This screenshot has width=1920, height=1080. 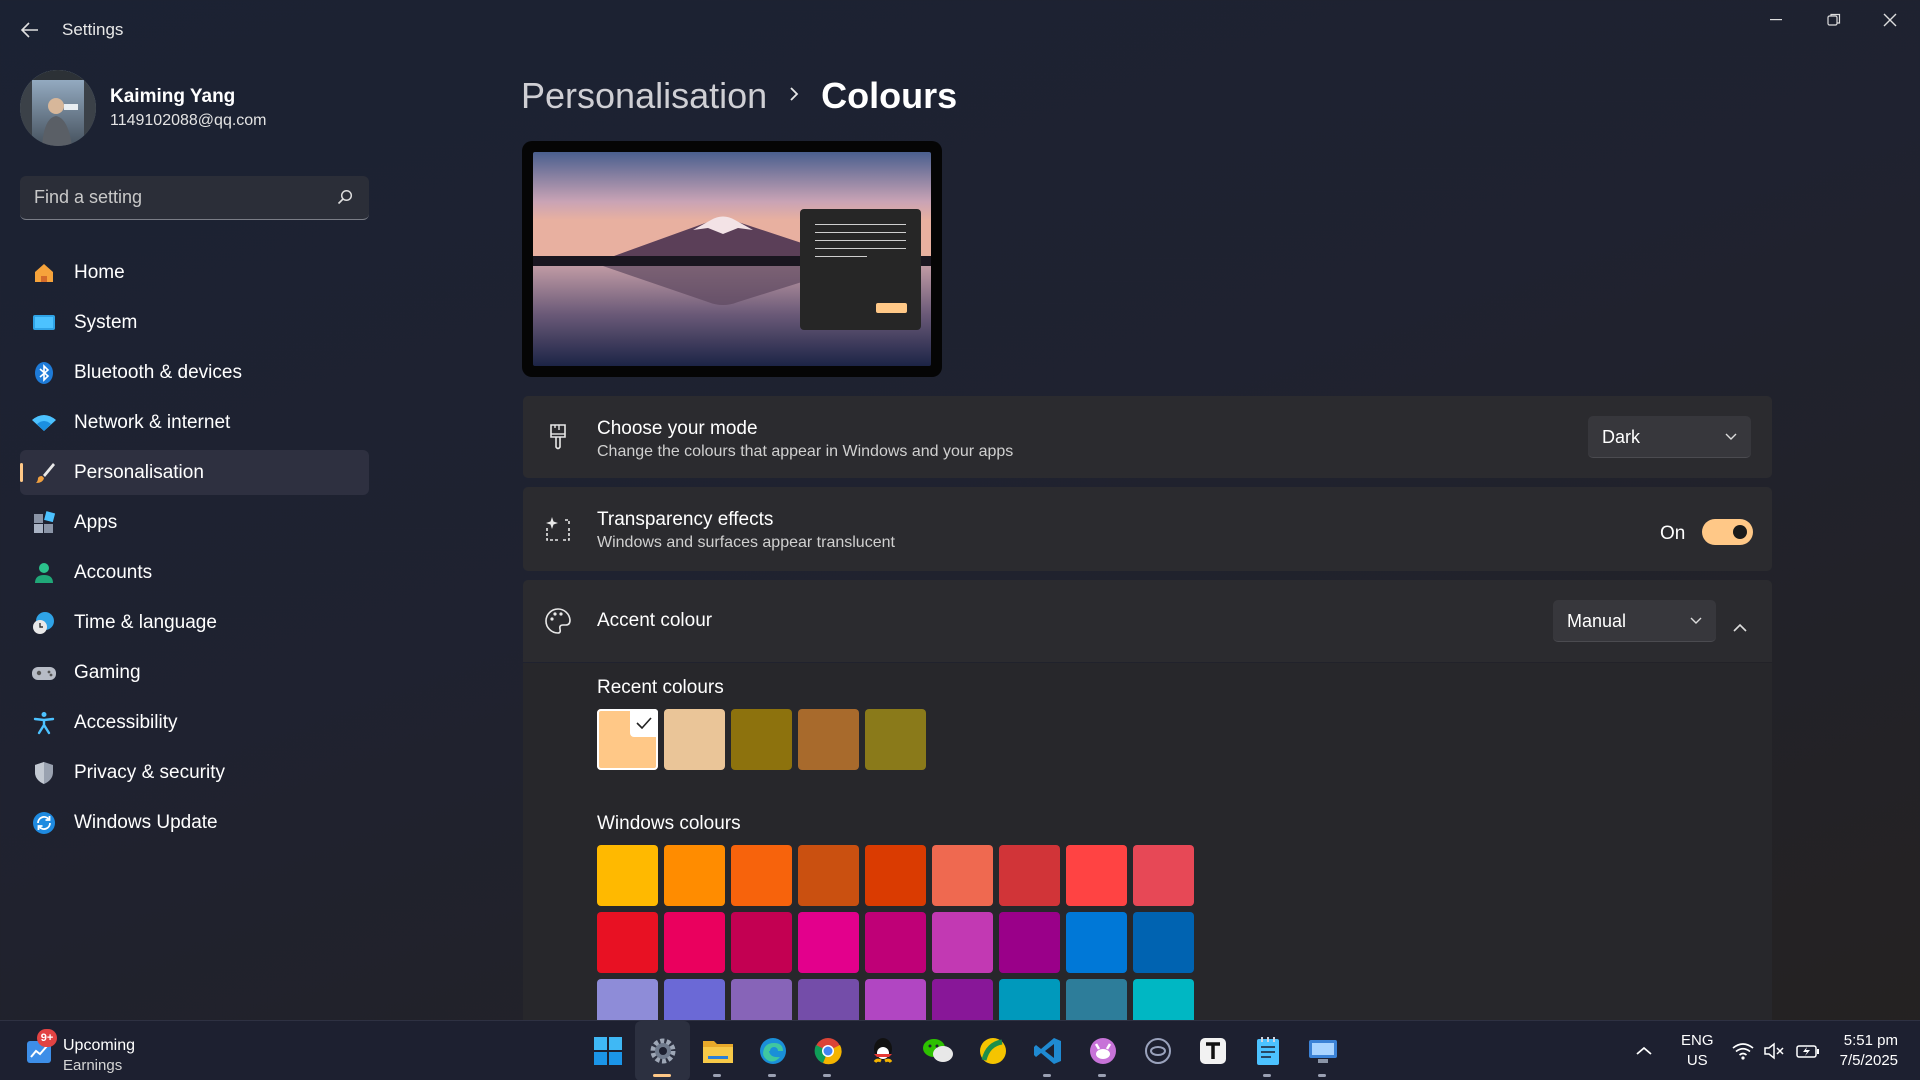 I want to click on quick-settings-button, so click(x=1776, y=1050).